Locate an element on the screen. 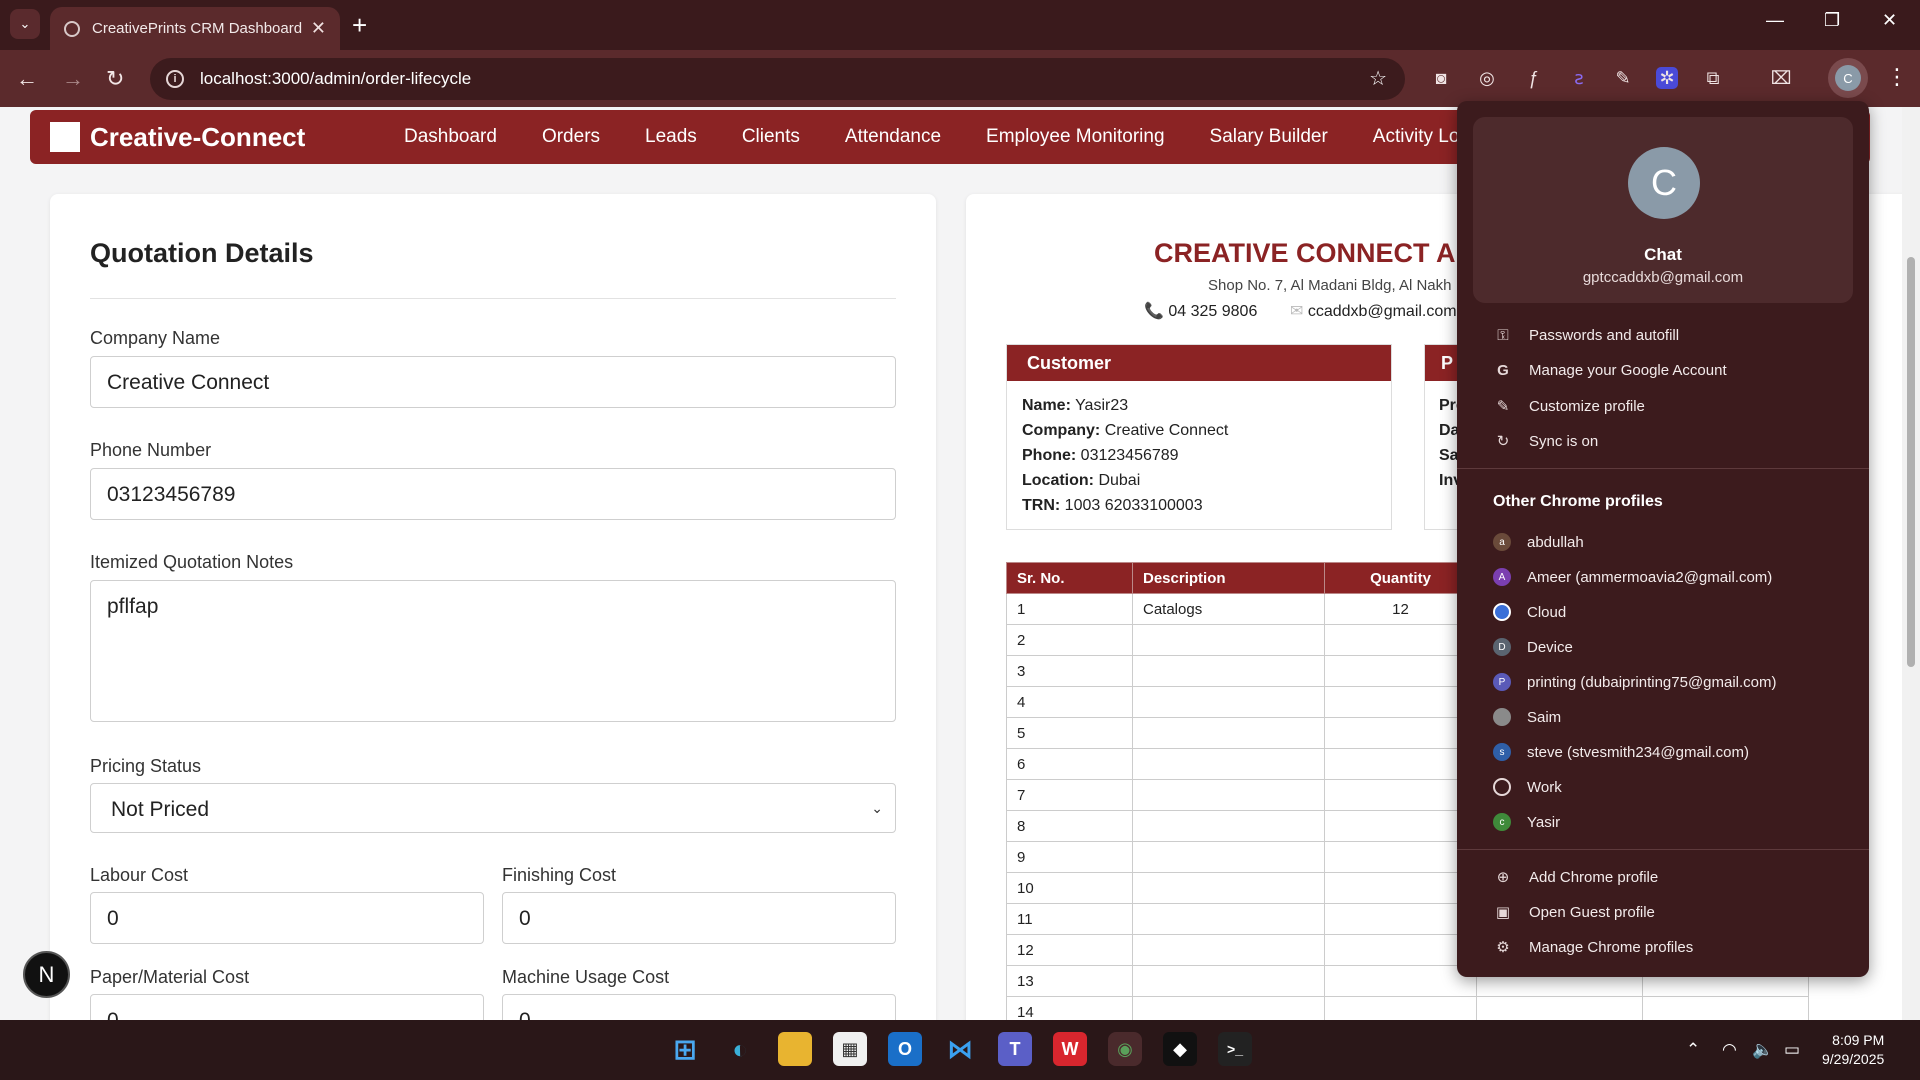 This screenshot has width=1920, height=1080. compass-extension-icon: ◎ is located at coordinates (1487, 78).